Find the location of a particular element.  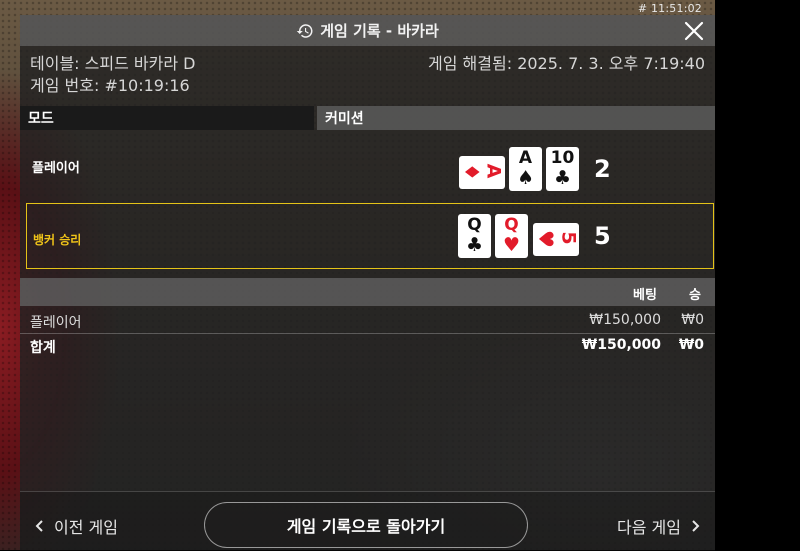

bet-row-win: ₩0 is located at coordinates (692, 320).